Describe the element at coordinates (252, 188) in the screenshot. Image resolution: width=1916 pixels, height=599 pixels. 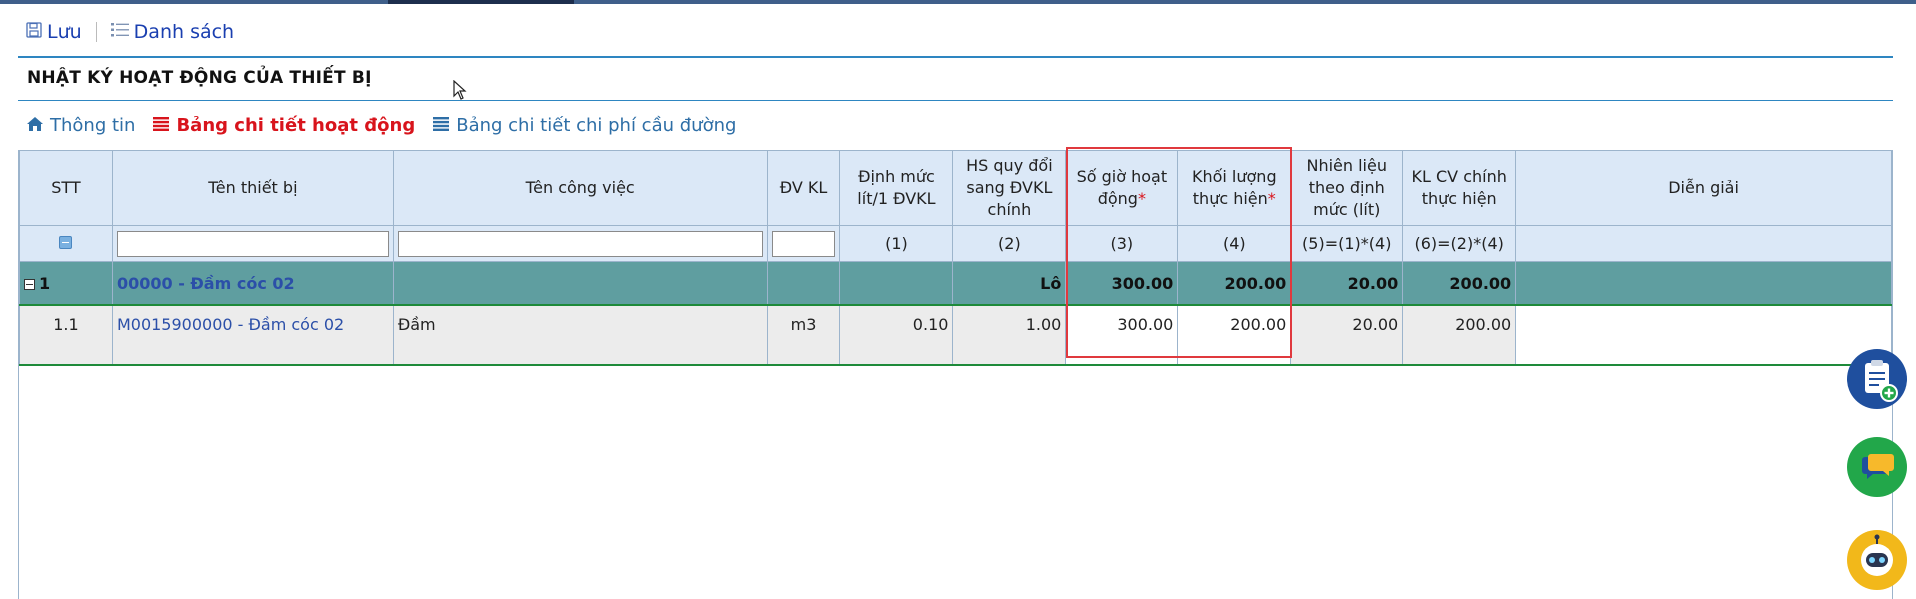
I see `col-device: Tên thiết bị` at that location.